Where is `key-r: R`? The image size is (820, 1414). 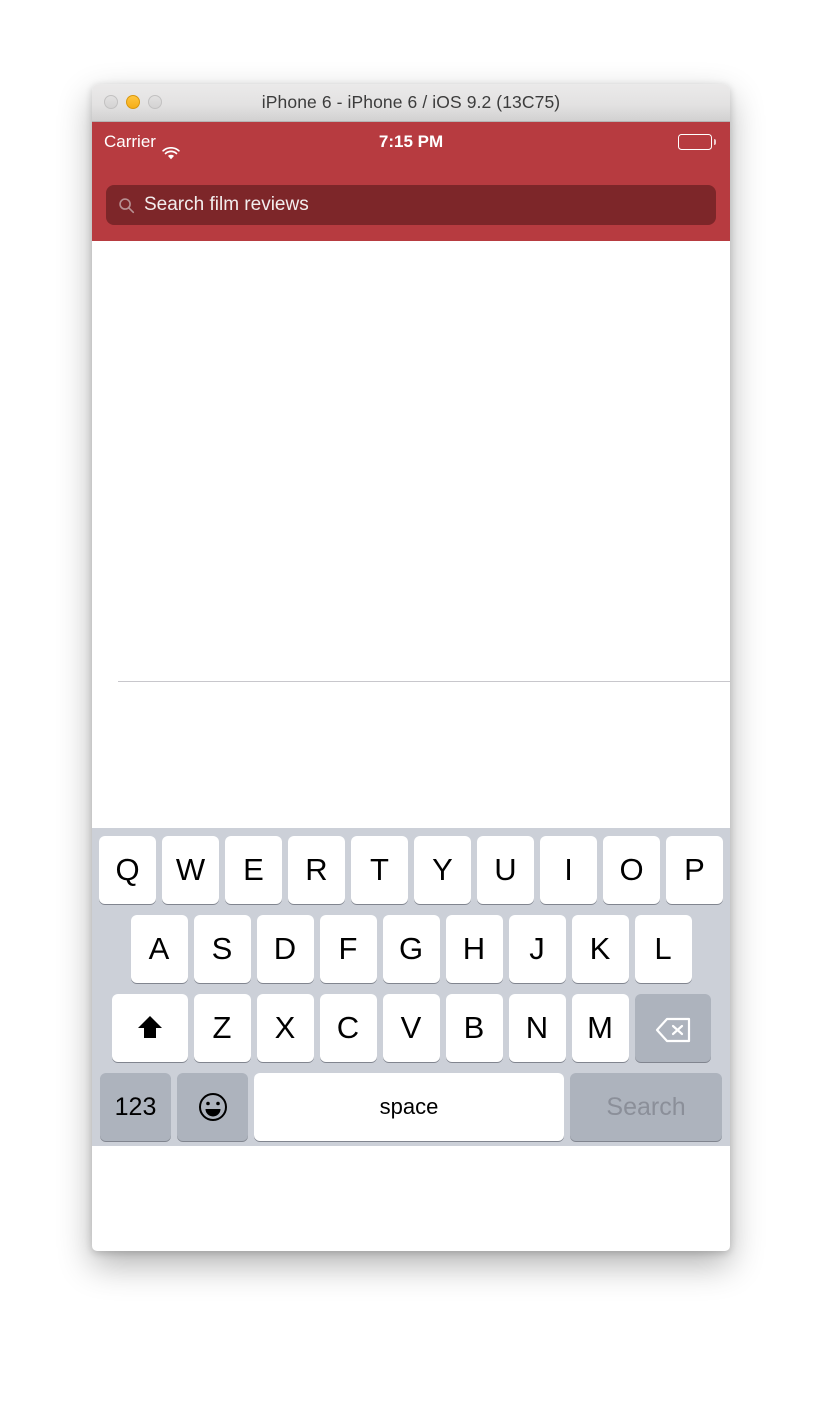
key-r: R is located at coordinates (316, 870).